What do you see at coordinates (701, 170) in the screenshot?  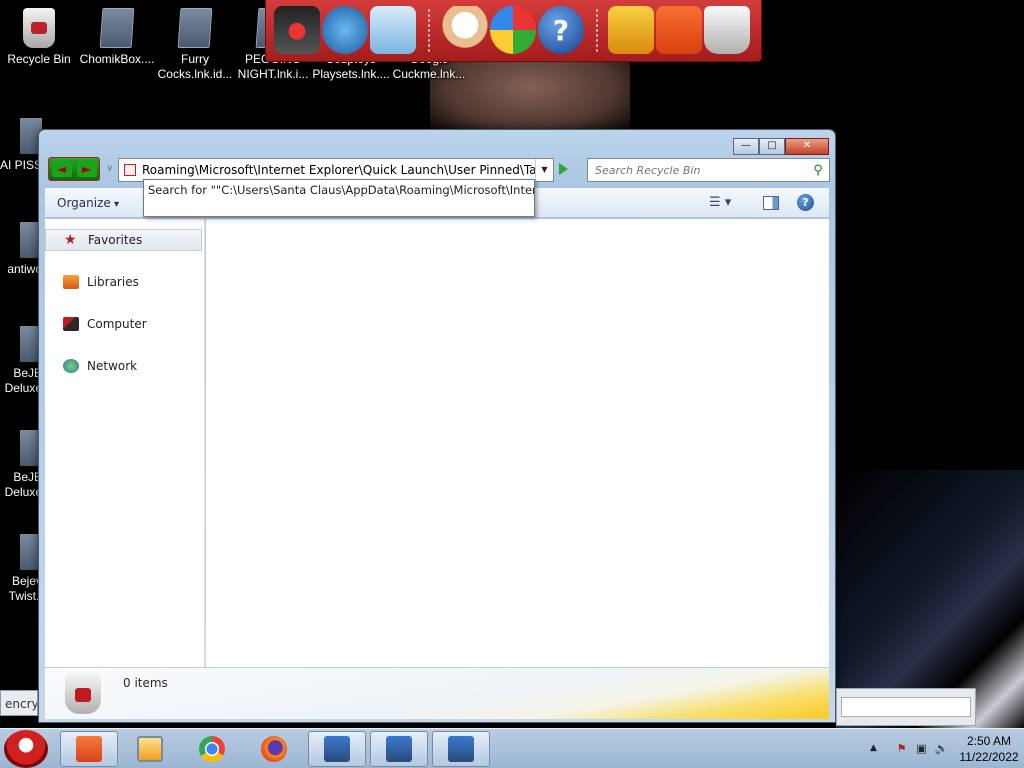 I see `search-input` at bounding box center [701, 170].